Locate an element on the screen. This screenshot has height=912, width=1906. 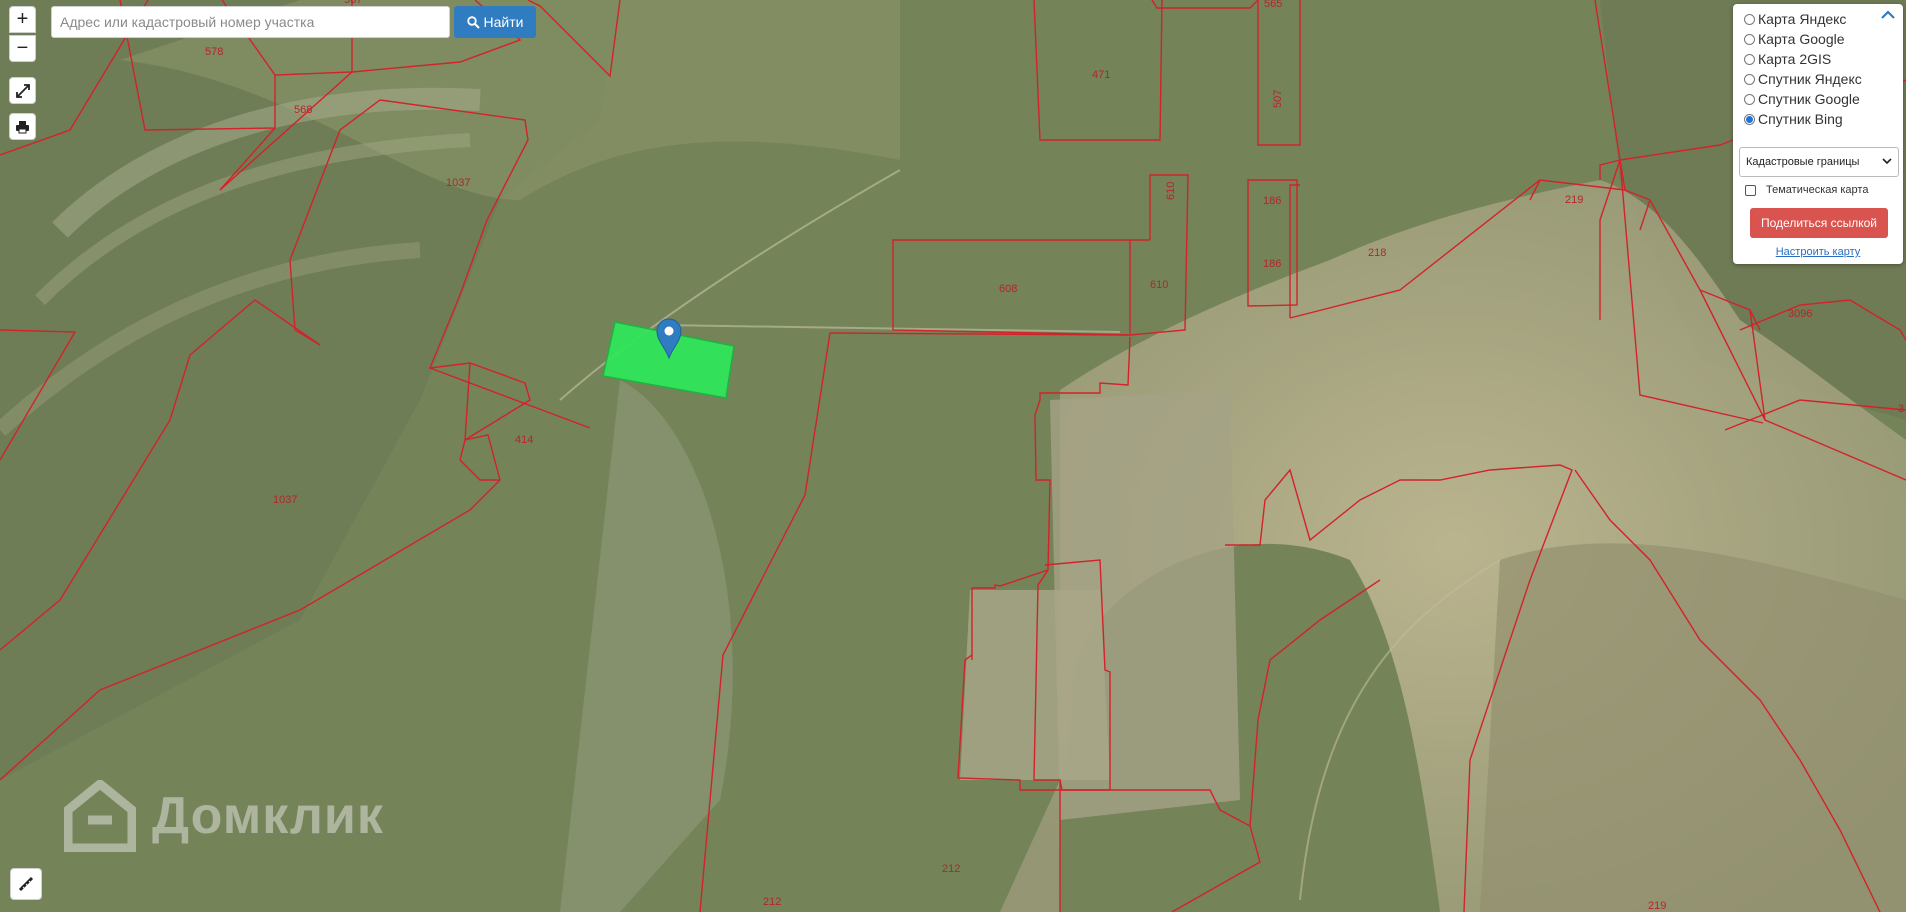
printer-icon is located at coordinates (22, 126).